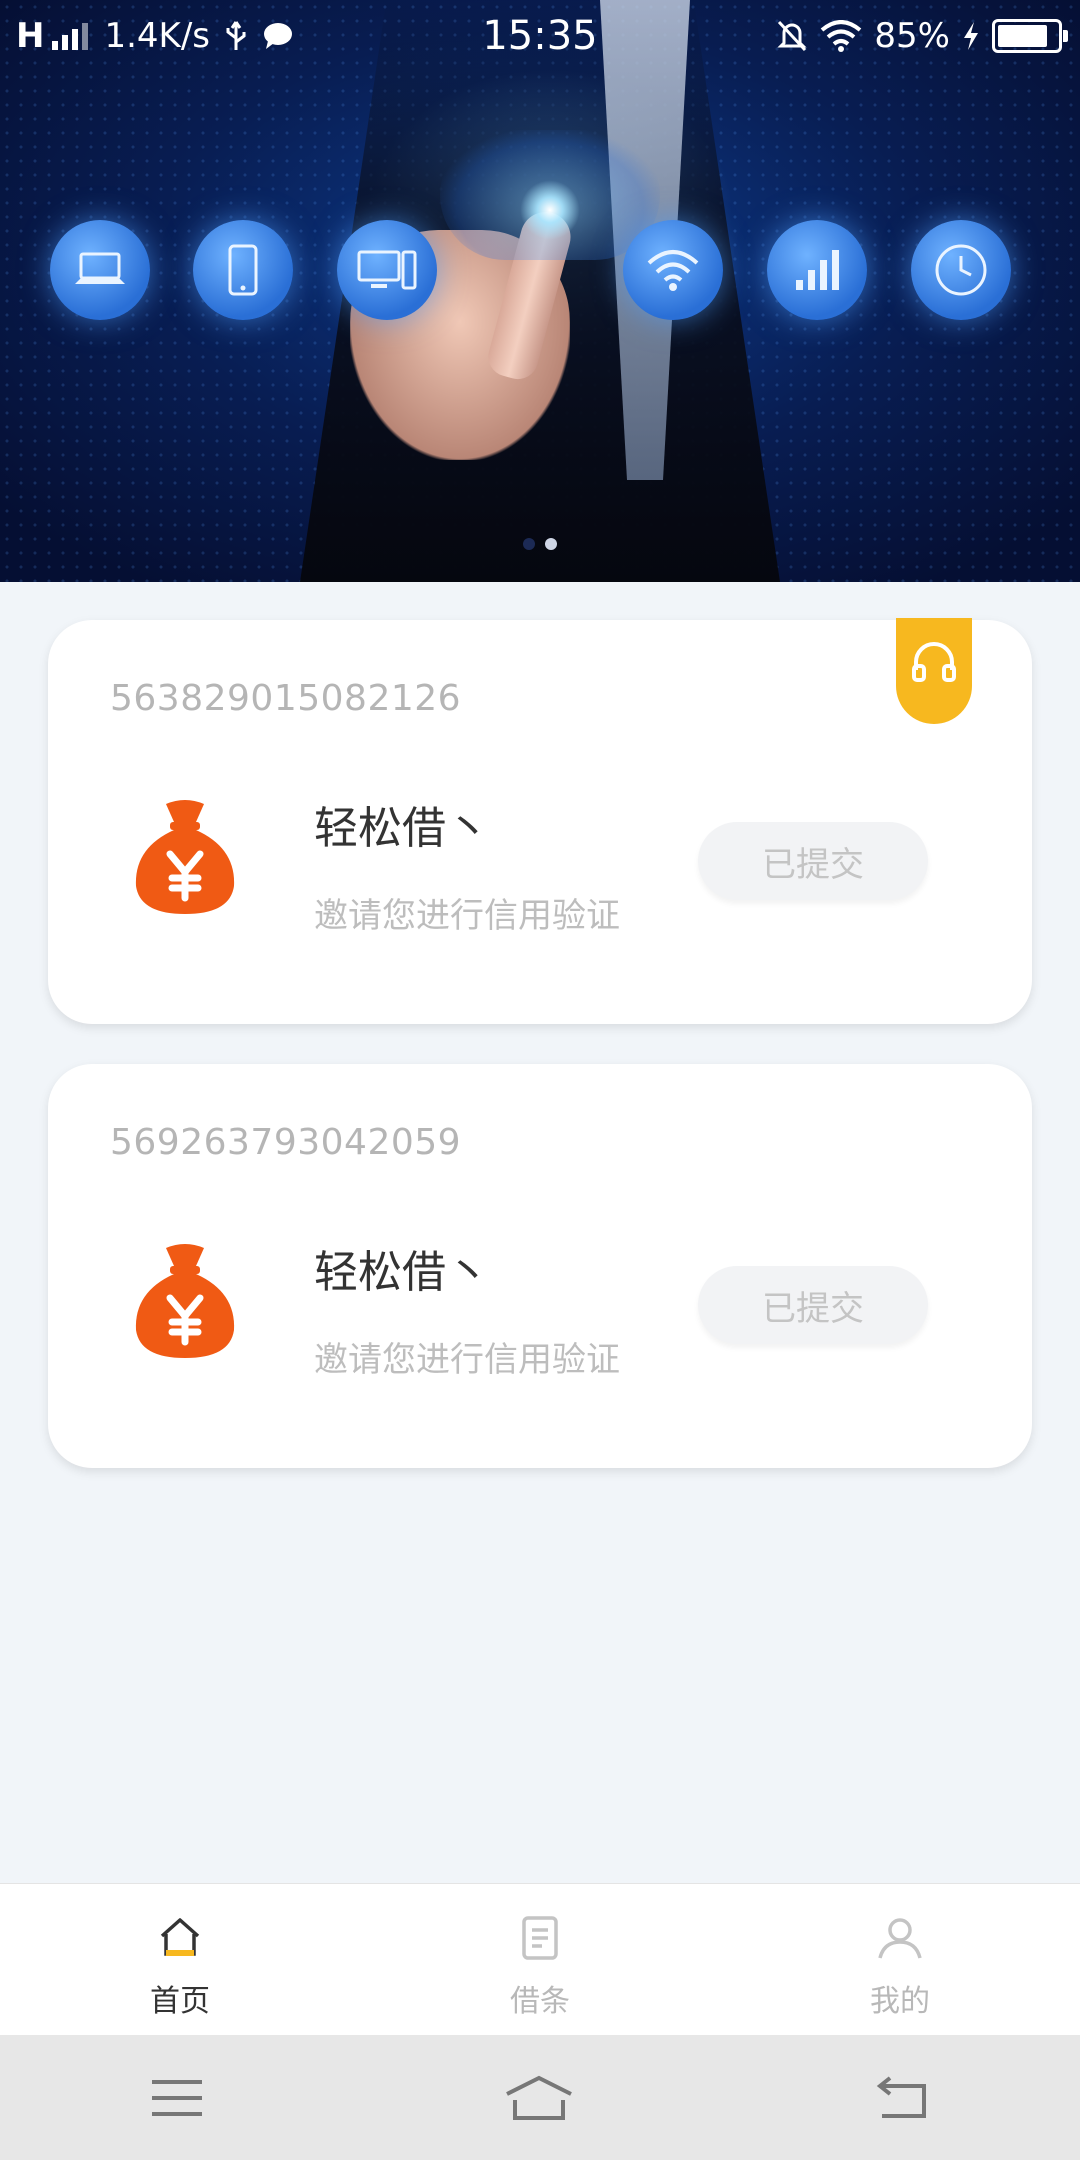 This screenshot has height=2160, width=1080. Describe the element at coordinates (540, 544) in the screenshot. I see `banner-pager` at that location.